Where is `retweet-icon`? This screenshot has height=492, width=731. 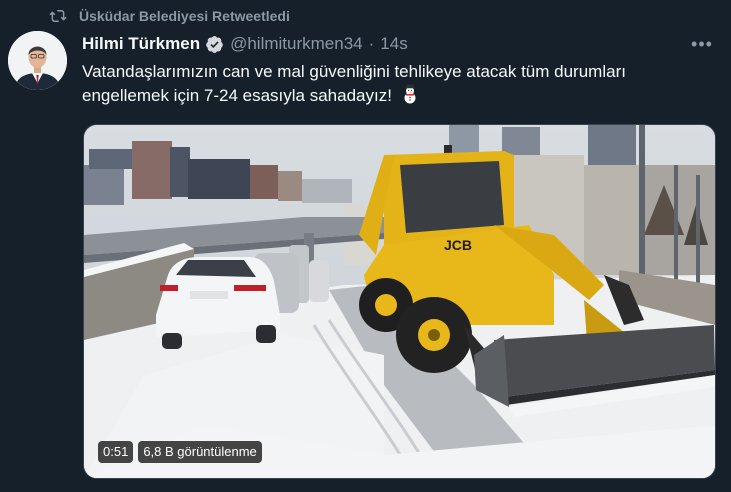
retweet-icon is located at coordinates (58, 16).